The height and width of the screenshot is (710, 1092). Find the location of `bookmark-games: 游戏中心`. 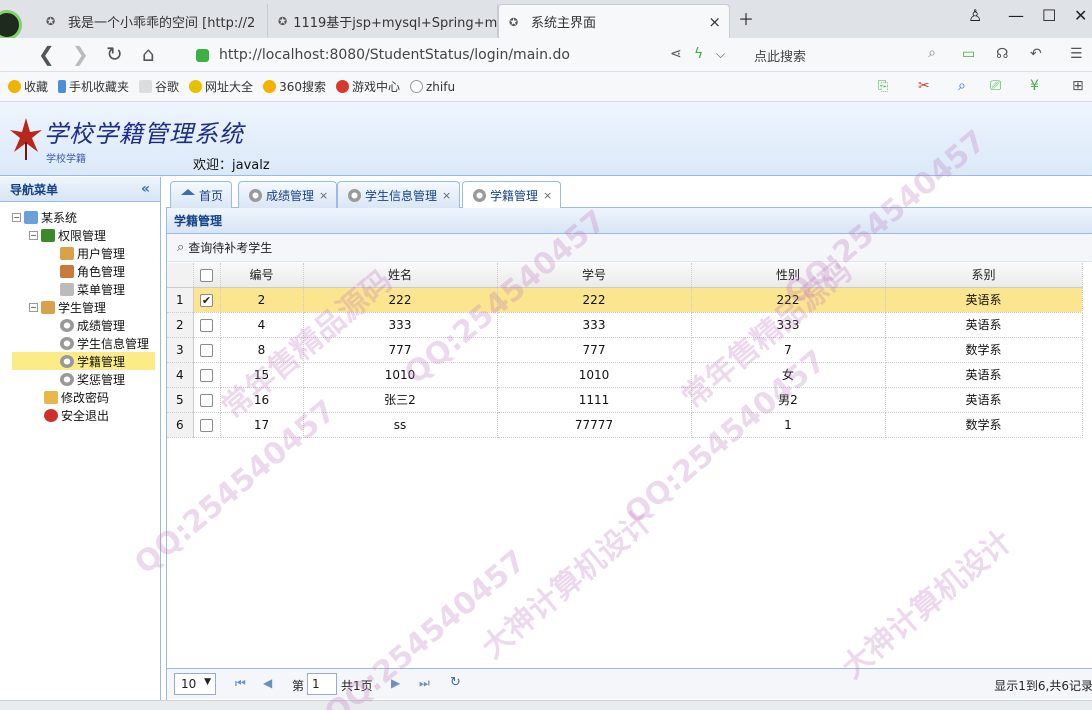

bookmark-games: 游戏中心 is located at coordinates (367, 86).